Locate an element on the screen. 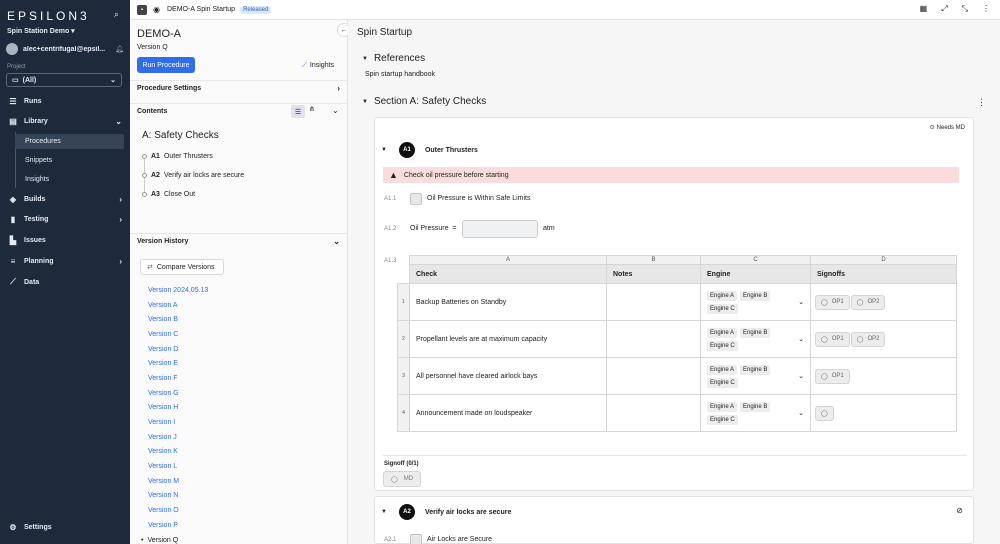 Image resolution: width=1000 pixels, height=544 pixels. step-title: Outer Thrusters is located at coordinates (451, 150).